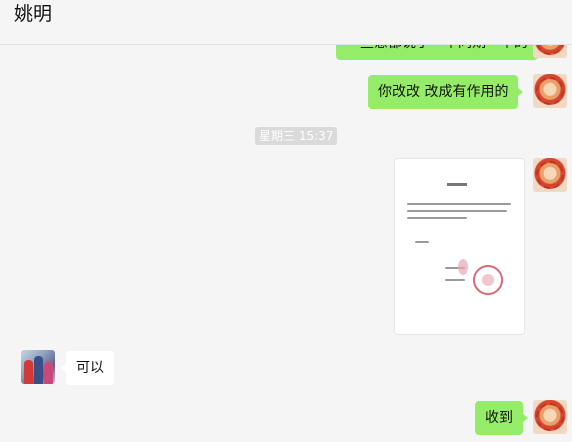  I want to click on message-bubble: 你改改 改成有作用的, so click(446, 92).